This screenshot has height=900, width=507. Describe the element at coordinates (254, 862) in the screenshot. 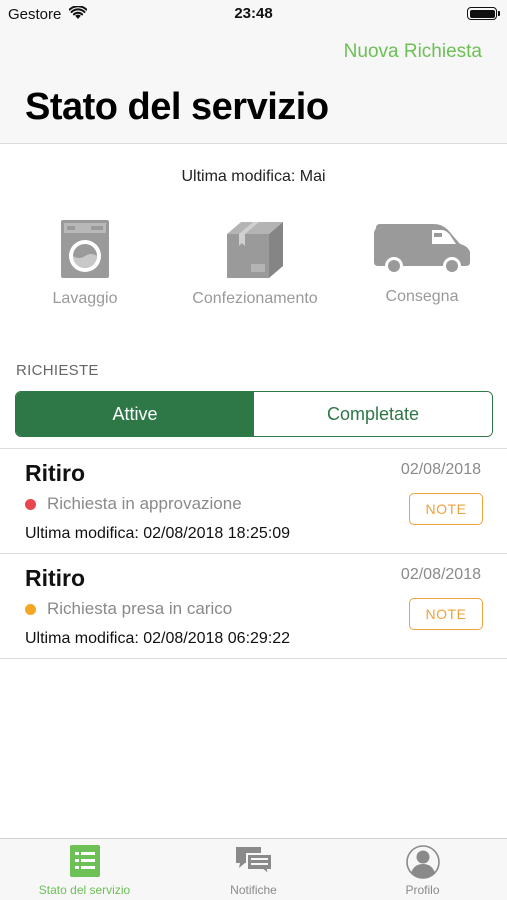

I see `chat-bubbles-icon` at that location.